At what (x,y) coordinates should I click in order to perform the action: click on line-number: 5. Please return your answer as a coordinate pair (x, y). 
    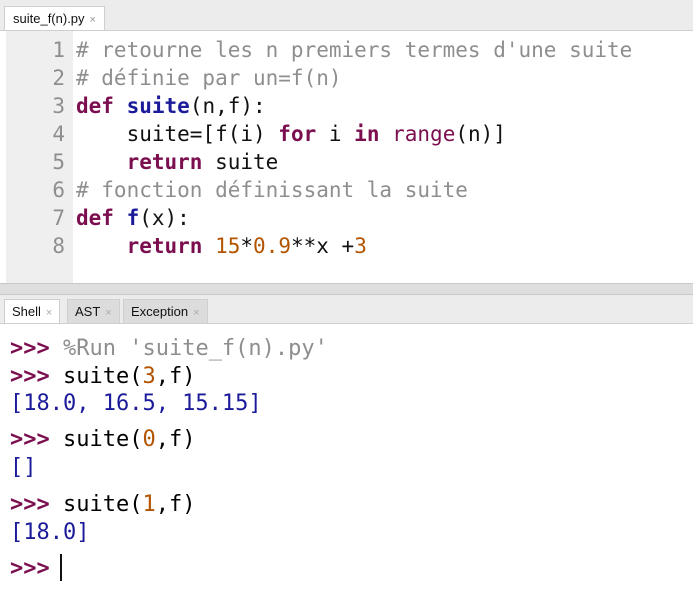
    Looking at the image, I should click on (58, 162).